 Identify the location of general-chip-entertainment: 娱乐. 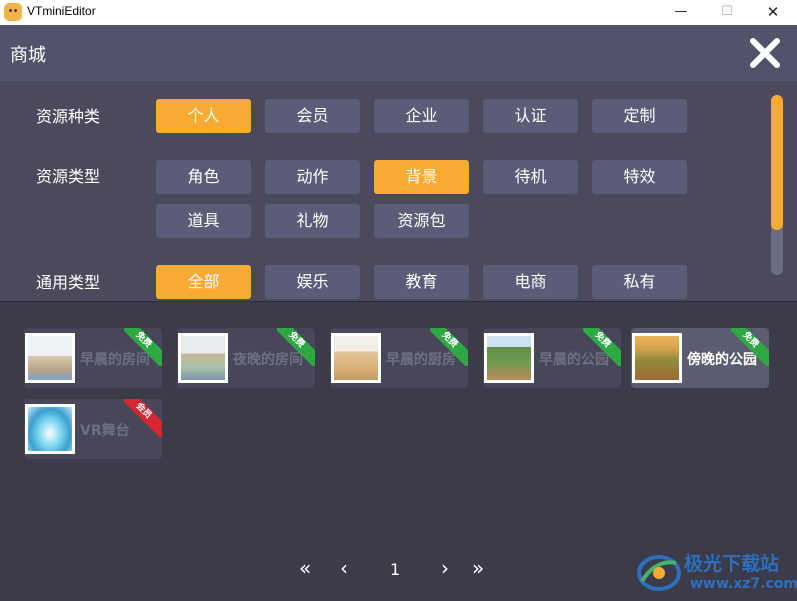
(312, 282).